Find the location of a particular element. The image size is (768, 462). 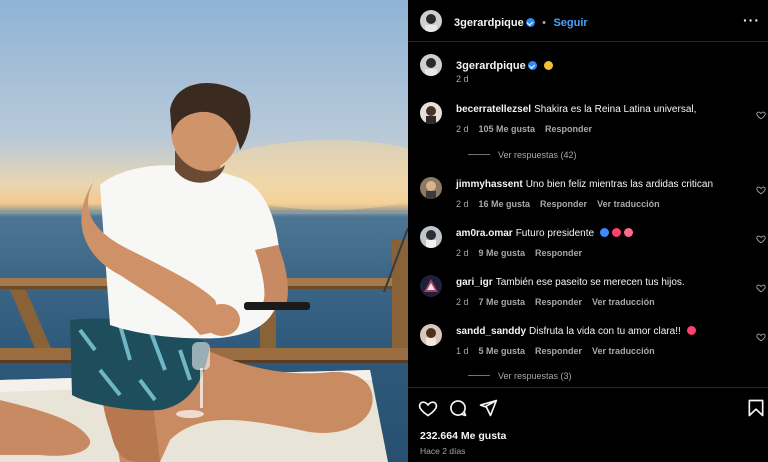

more-options-icon: ··· is located at coordinates (751, 20).